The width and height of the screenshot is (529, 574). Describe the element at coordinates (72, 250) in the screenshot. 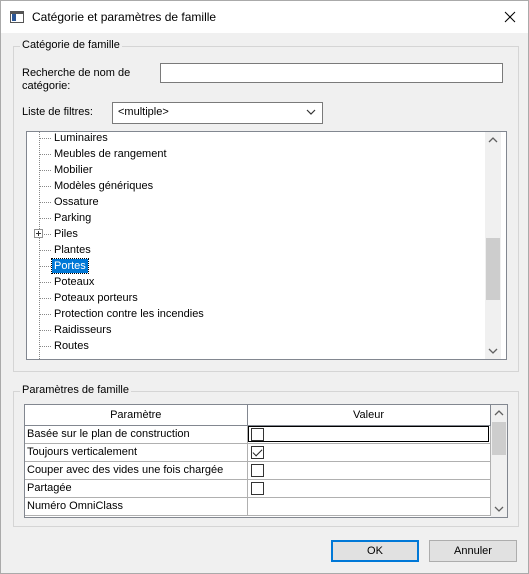

I see `tree-item-label: Plantes` at that location.